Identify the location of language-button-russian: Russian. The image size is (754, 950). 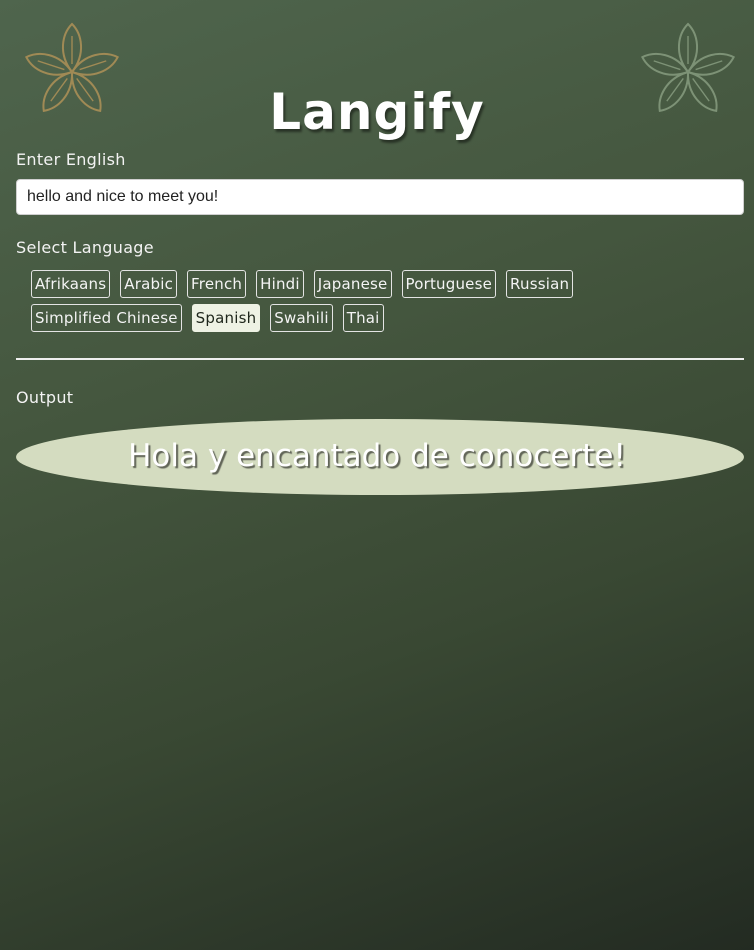
(540, 284).